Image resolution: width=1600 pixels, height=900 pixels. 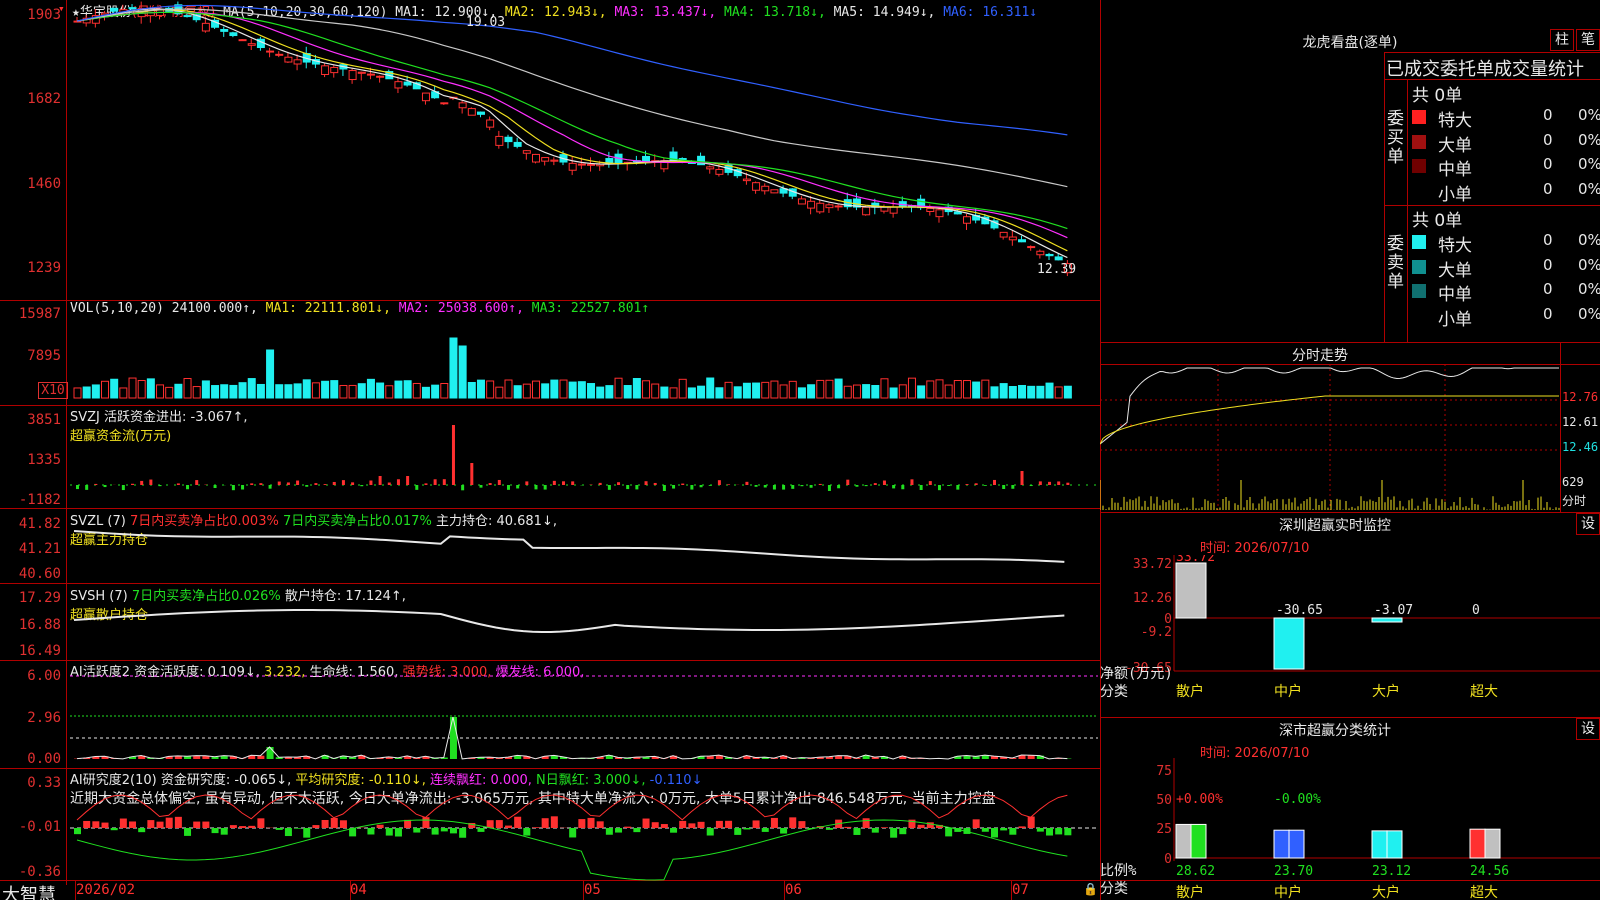 What do you see at coordinates (1386, 691) in the screenshot?
I see `szmon-category: 大户` at bounding box center [1386, 691].